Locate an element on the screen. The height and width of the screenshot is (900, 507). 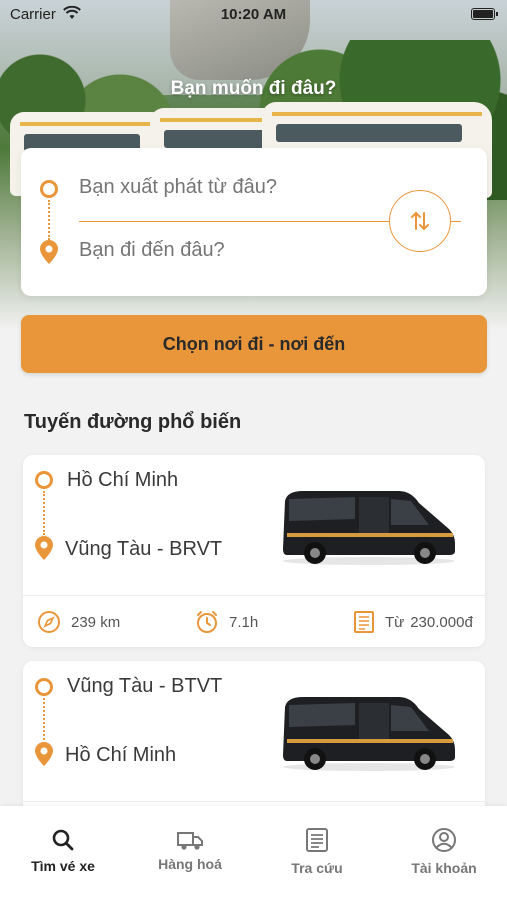
route-origin: Vũng Tàu - BTVT is located at coordinates (145, 686).